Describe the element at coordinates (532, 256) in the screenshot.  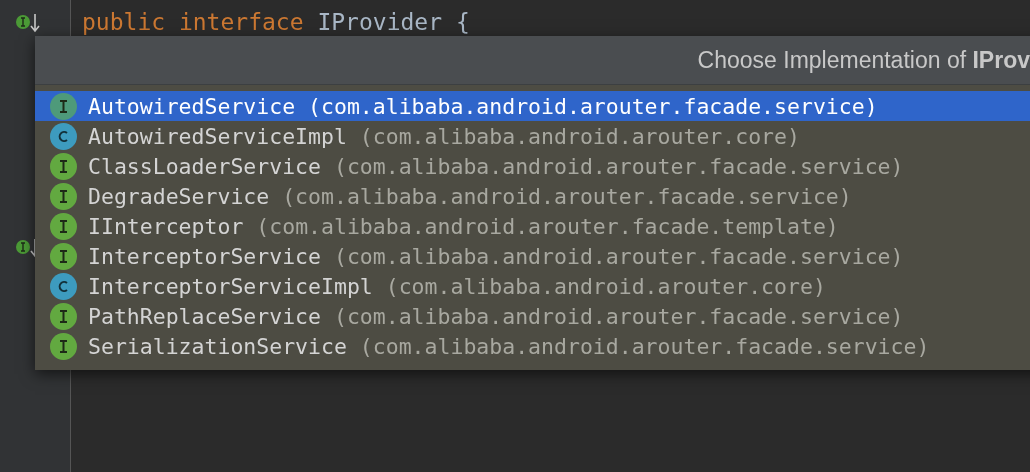
I see `implementation-item: InterceptorService (com.alibaba.android.arouter.facade.service)` at that location.